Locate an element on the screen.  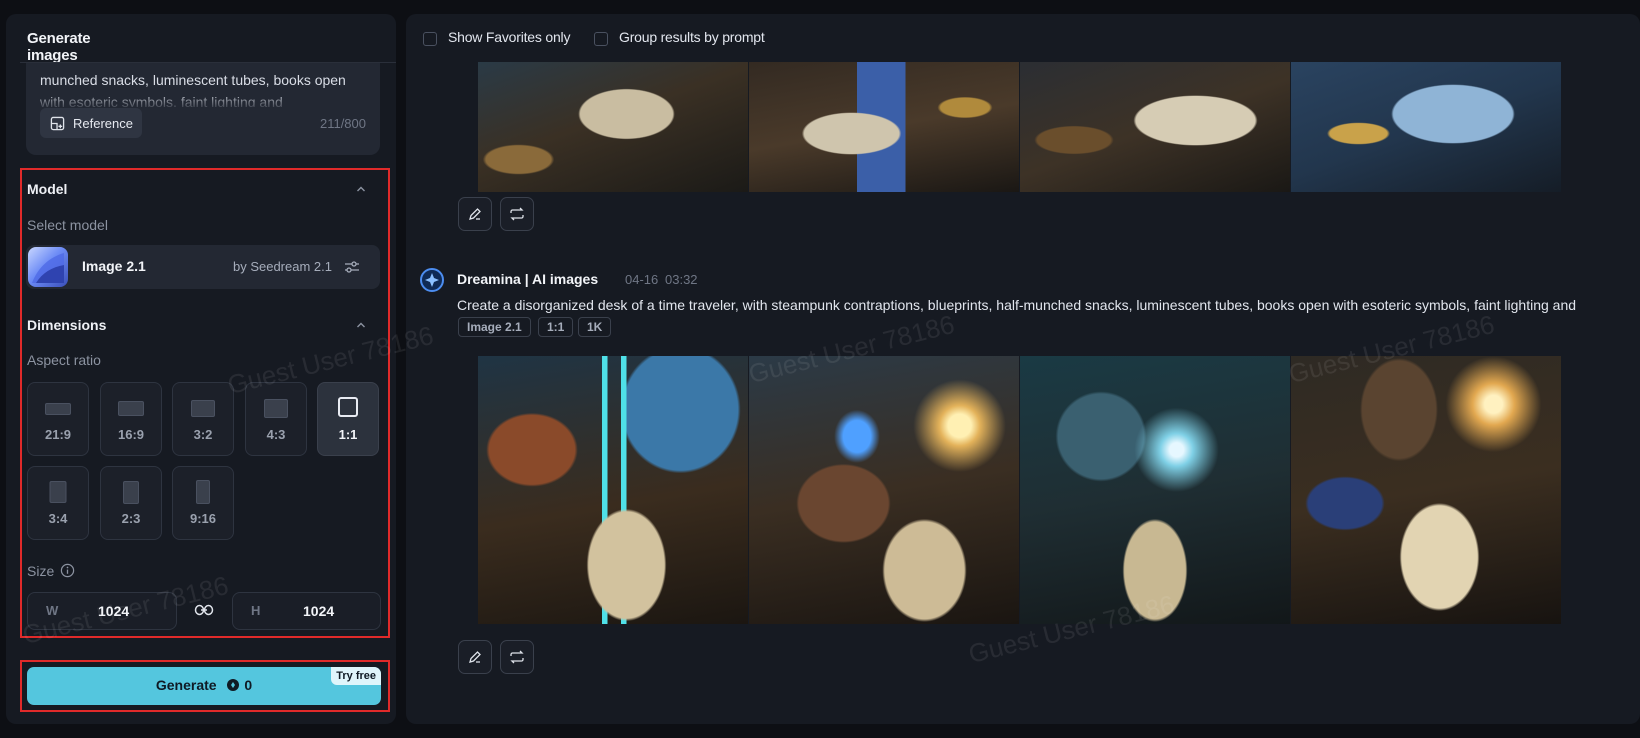
model-name: Image 2.1 is located at coordinates (114, 266).